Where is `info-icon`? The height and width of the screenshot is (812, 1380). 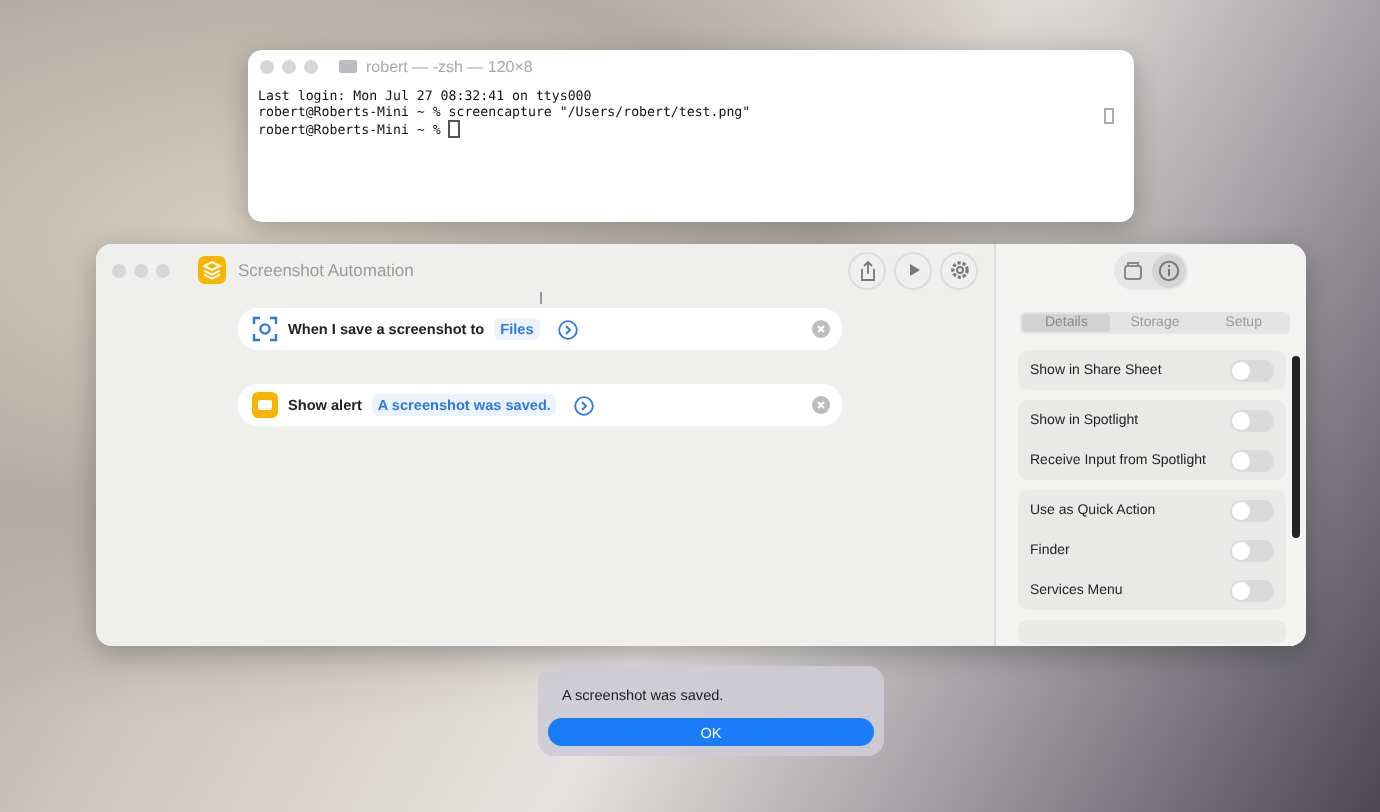
info-icon is located at coordinates (1169, 270).